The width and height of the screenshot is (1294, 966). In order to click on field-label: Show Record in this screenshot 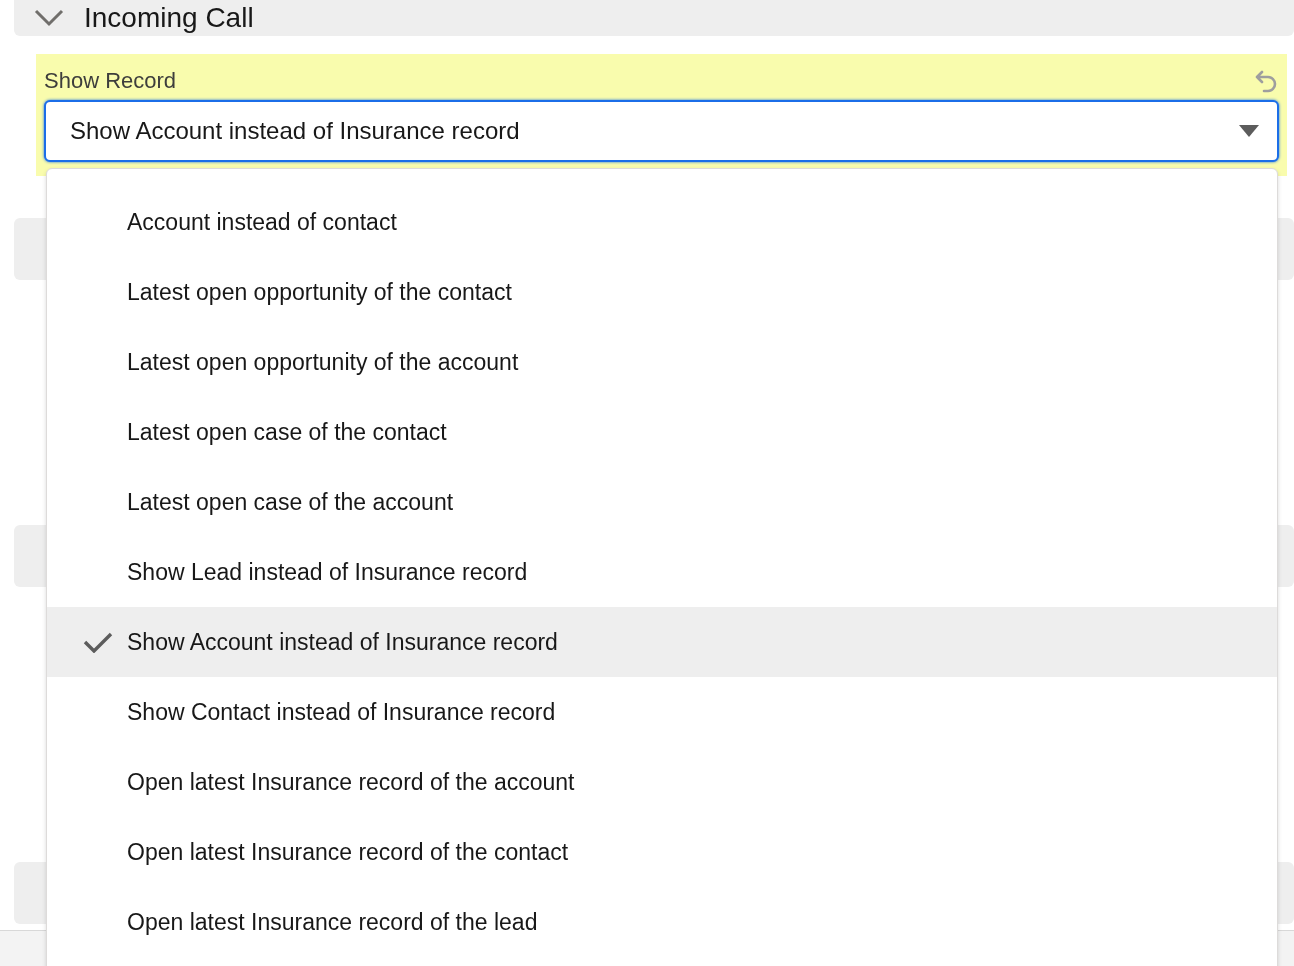, I will do `click(110, 81)`.